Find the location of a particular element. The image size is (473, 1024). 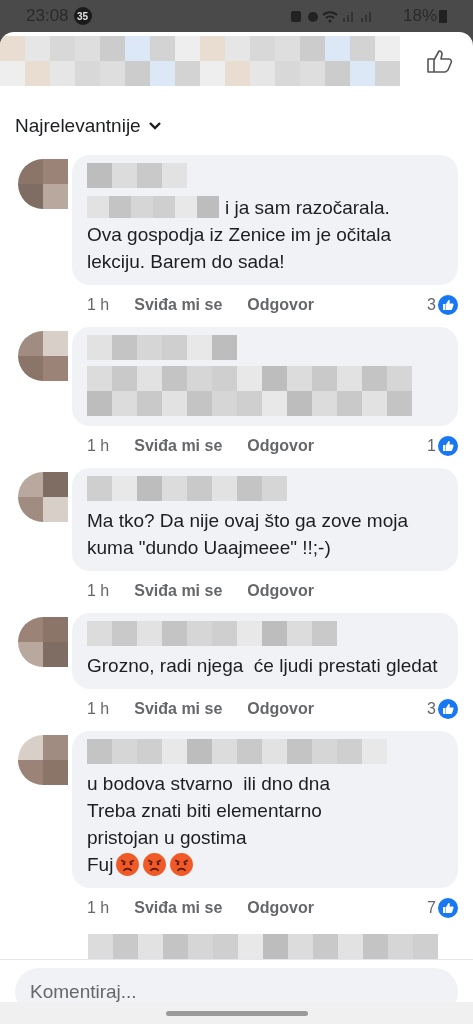

comment-text: i ja sam razočarala. is located at coordinates (307, 207).